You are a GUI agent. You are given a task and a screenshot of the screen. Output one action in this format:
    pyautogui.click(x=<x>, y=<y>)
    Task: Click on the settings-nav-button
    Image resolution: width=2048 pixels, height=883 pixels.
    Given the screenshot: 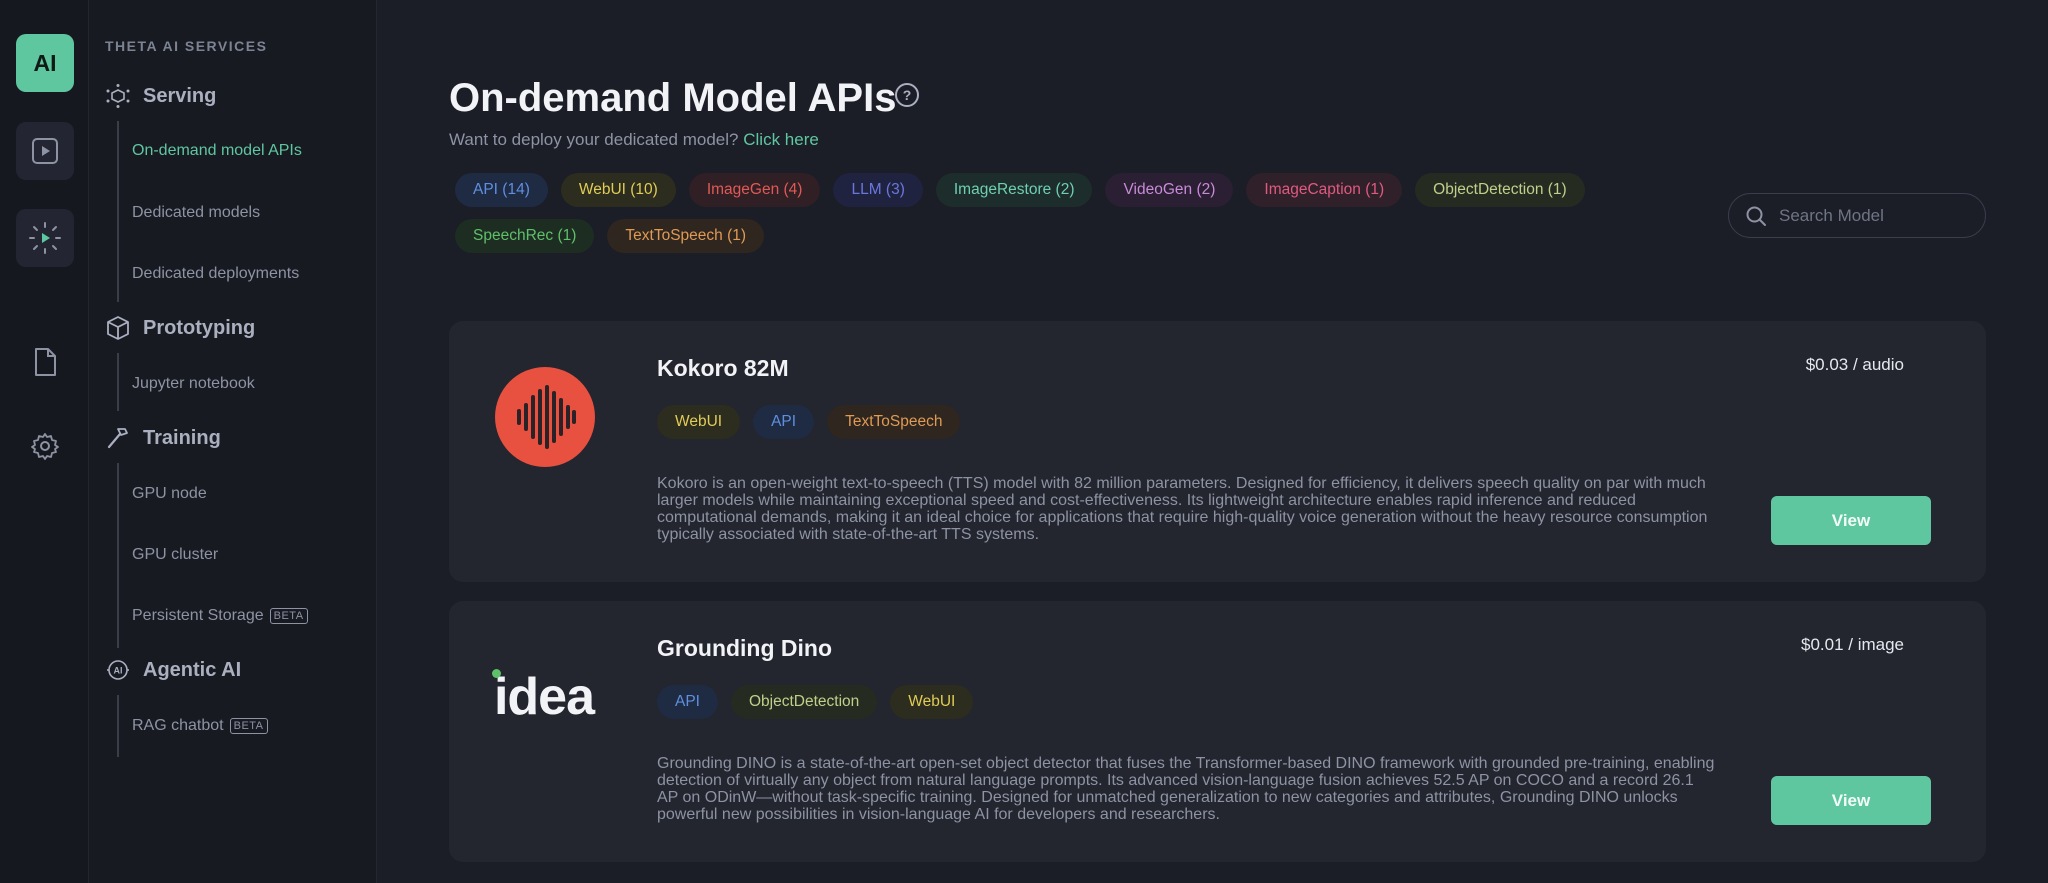 What is the action you would take?
    pyautogui.click(x=45, y=446)
    